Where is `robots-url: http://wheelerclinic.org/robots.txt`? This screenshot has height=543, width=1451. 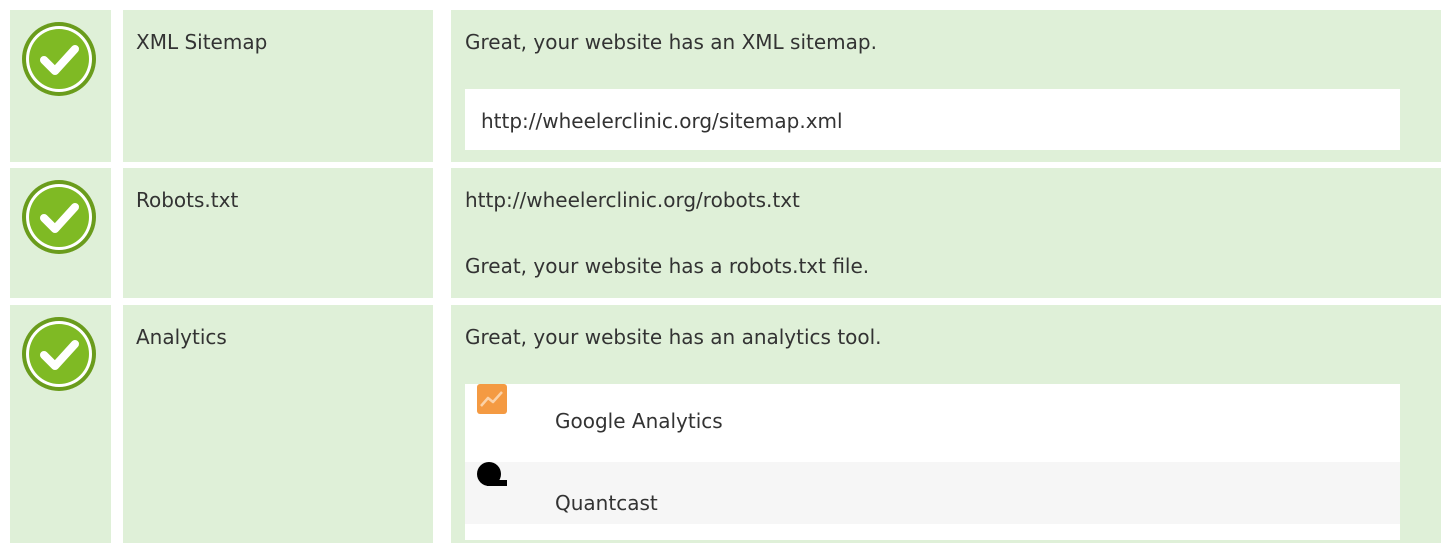
robots-url: http://wheelerclinic.org/robots.txt is located at coordinates (632, 200).